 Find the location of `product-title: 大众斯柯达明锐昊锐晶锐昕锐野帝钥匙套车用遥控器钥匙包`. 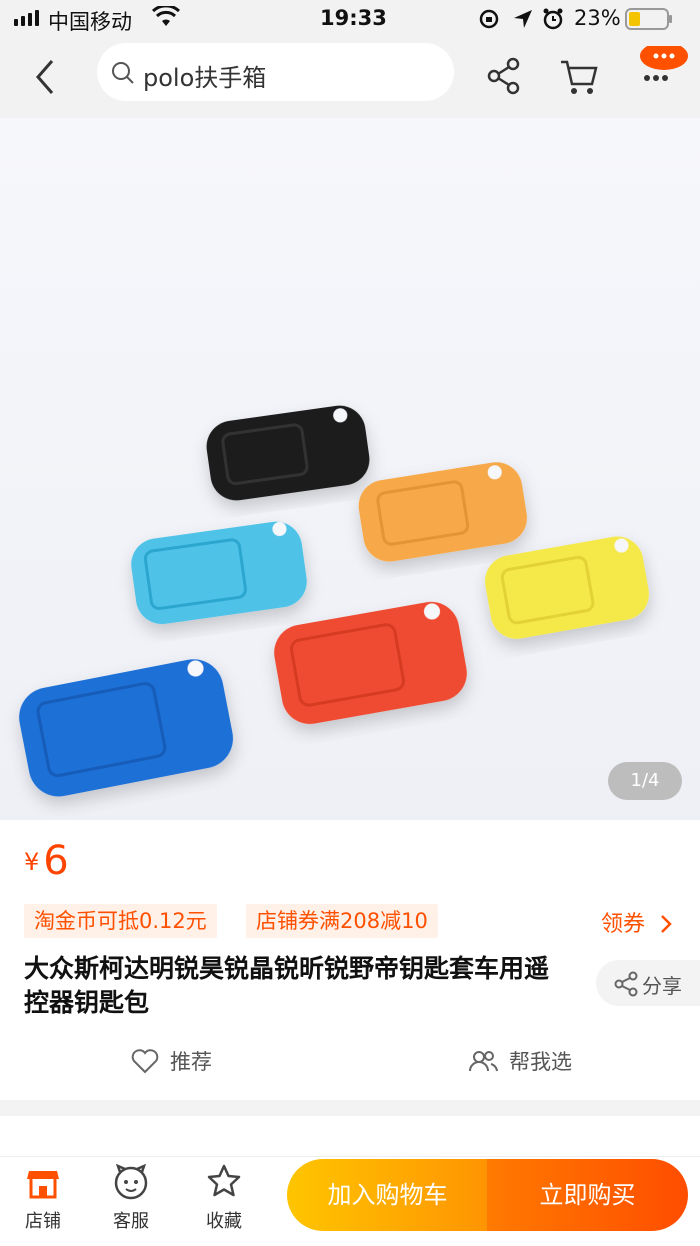

product-title: 大众斯柯达明锐昊锐晶锐昕锐野帝钥匙套车用遥控器钥匙包 is located at coordinates (287, 985).